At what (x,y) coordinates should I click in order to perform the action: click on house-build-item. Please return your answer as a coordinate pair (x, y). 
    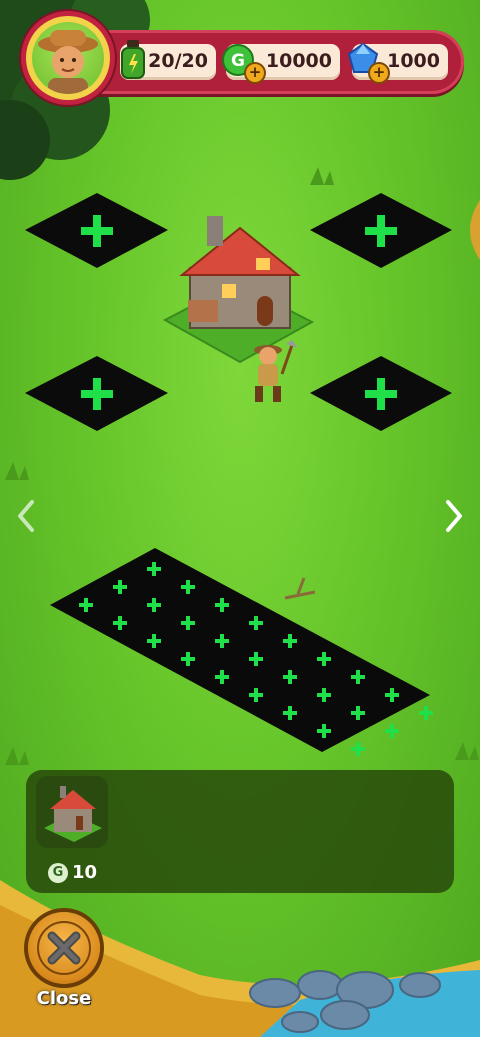
    Looking at the image, I should click on (72, 812).